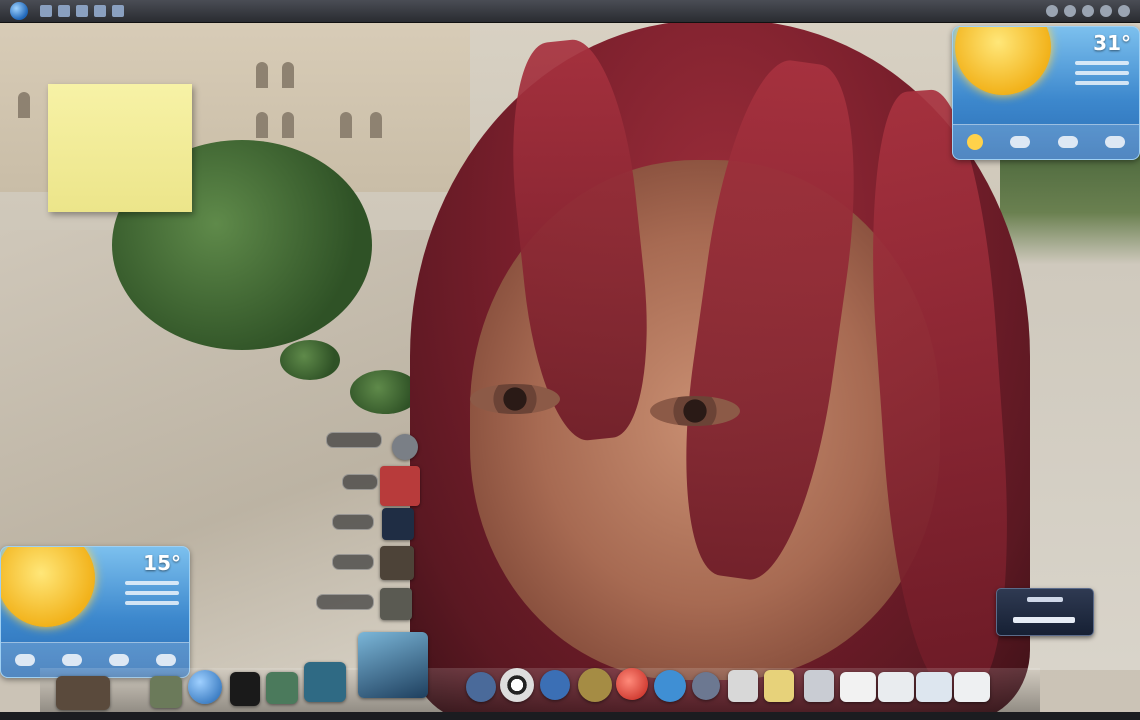  What do you see at coordinates (19, 11) in the screenshot?
I see `windows-orb-icon` at bounding box center [19, 11].